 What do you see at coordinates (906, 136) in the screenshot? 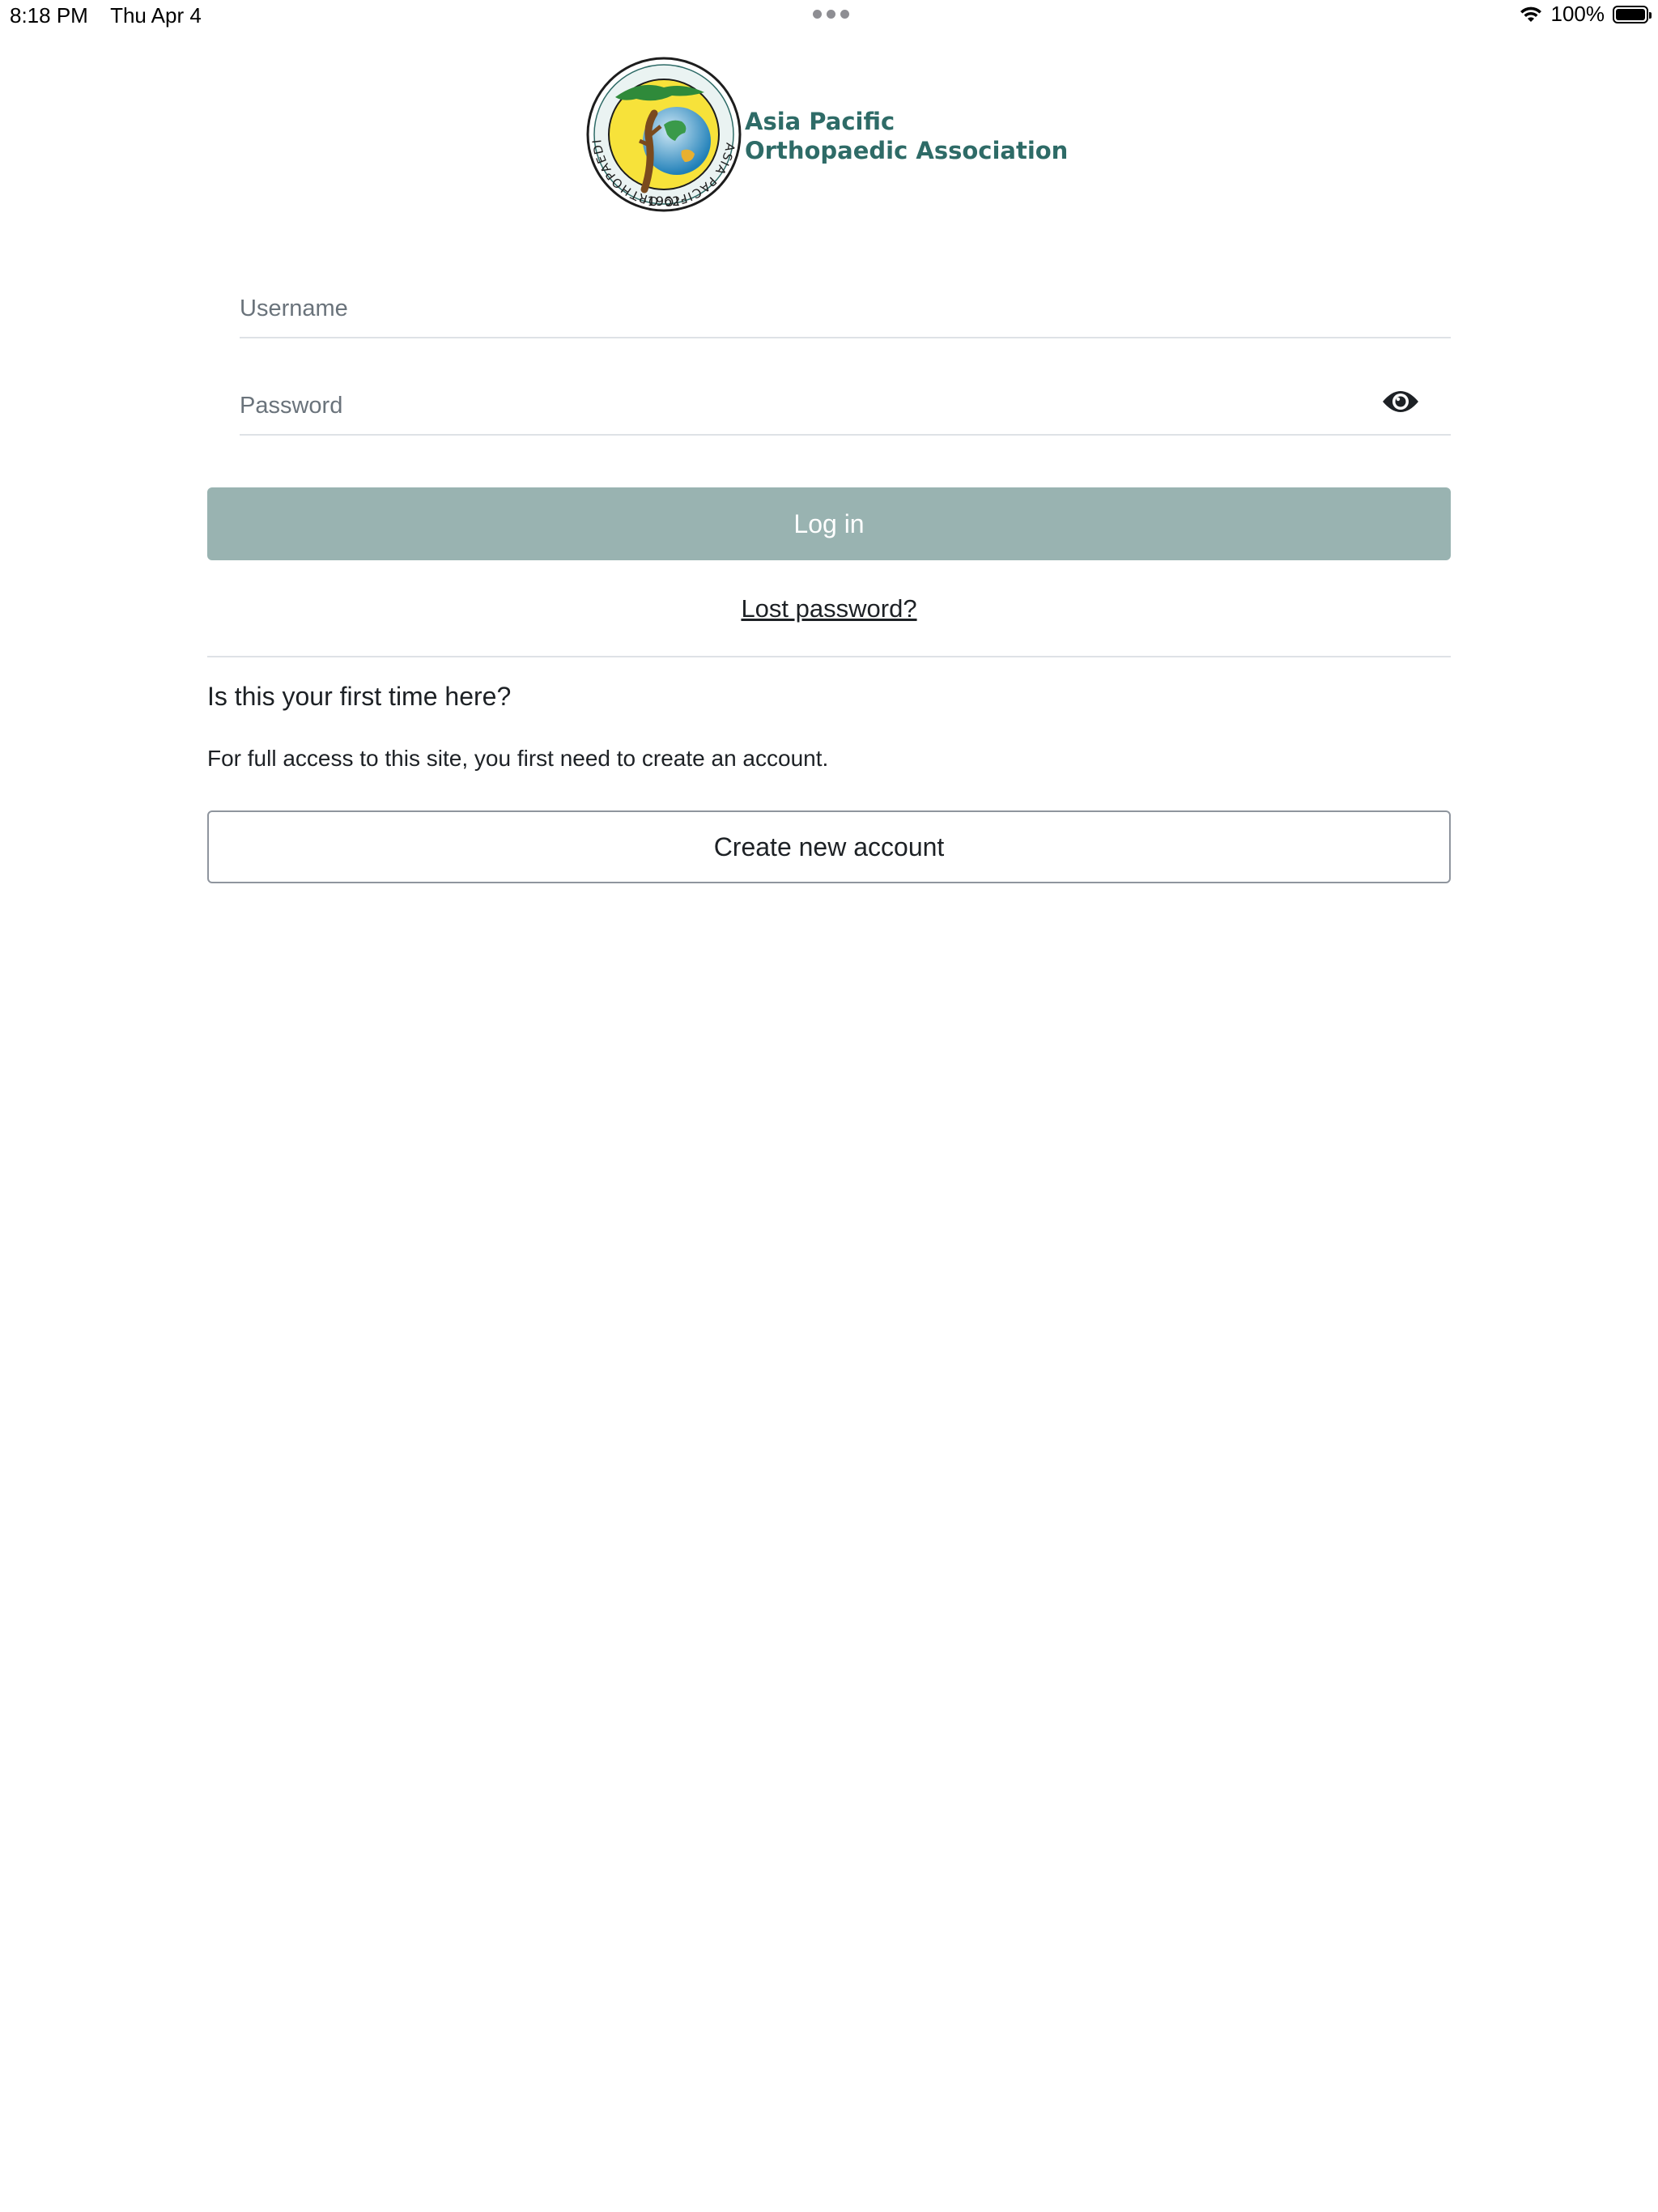
I see `brand-name: Asia Pacific Orthopaedic Association` at bounding box center [906, 136].